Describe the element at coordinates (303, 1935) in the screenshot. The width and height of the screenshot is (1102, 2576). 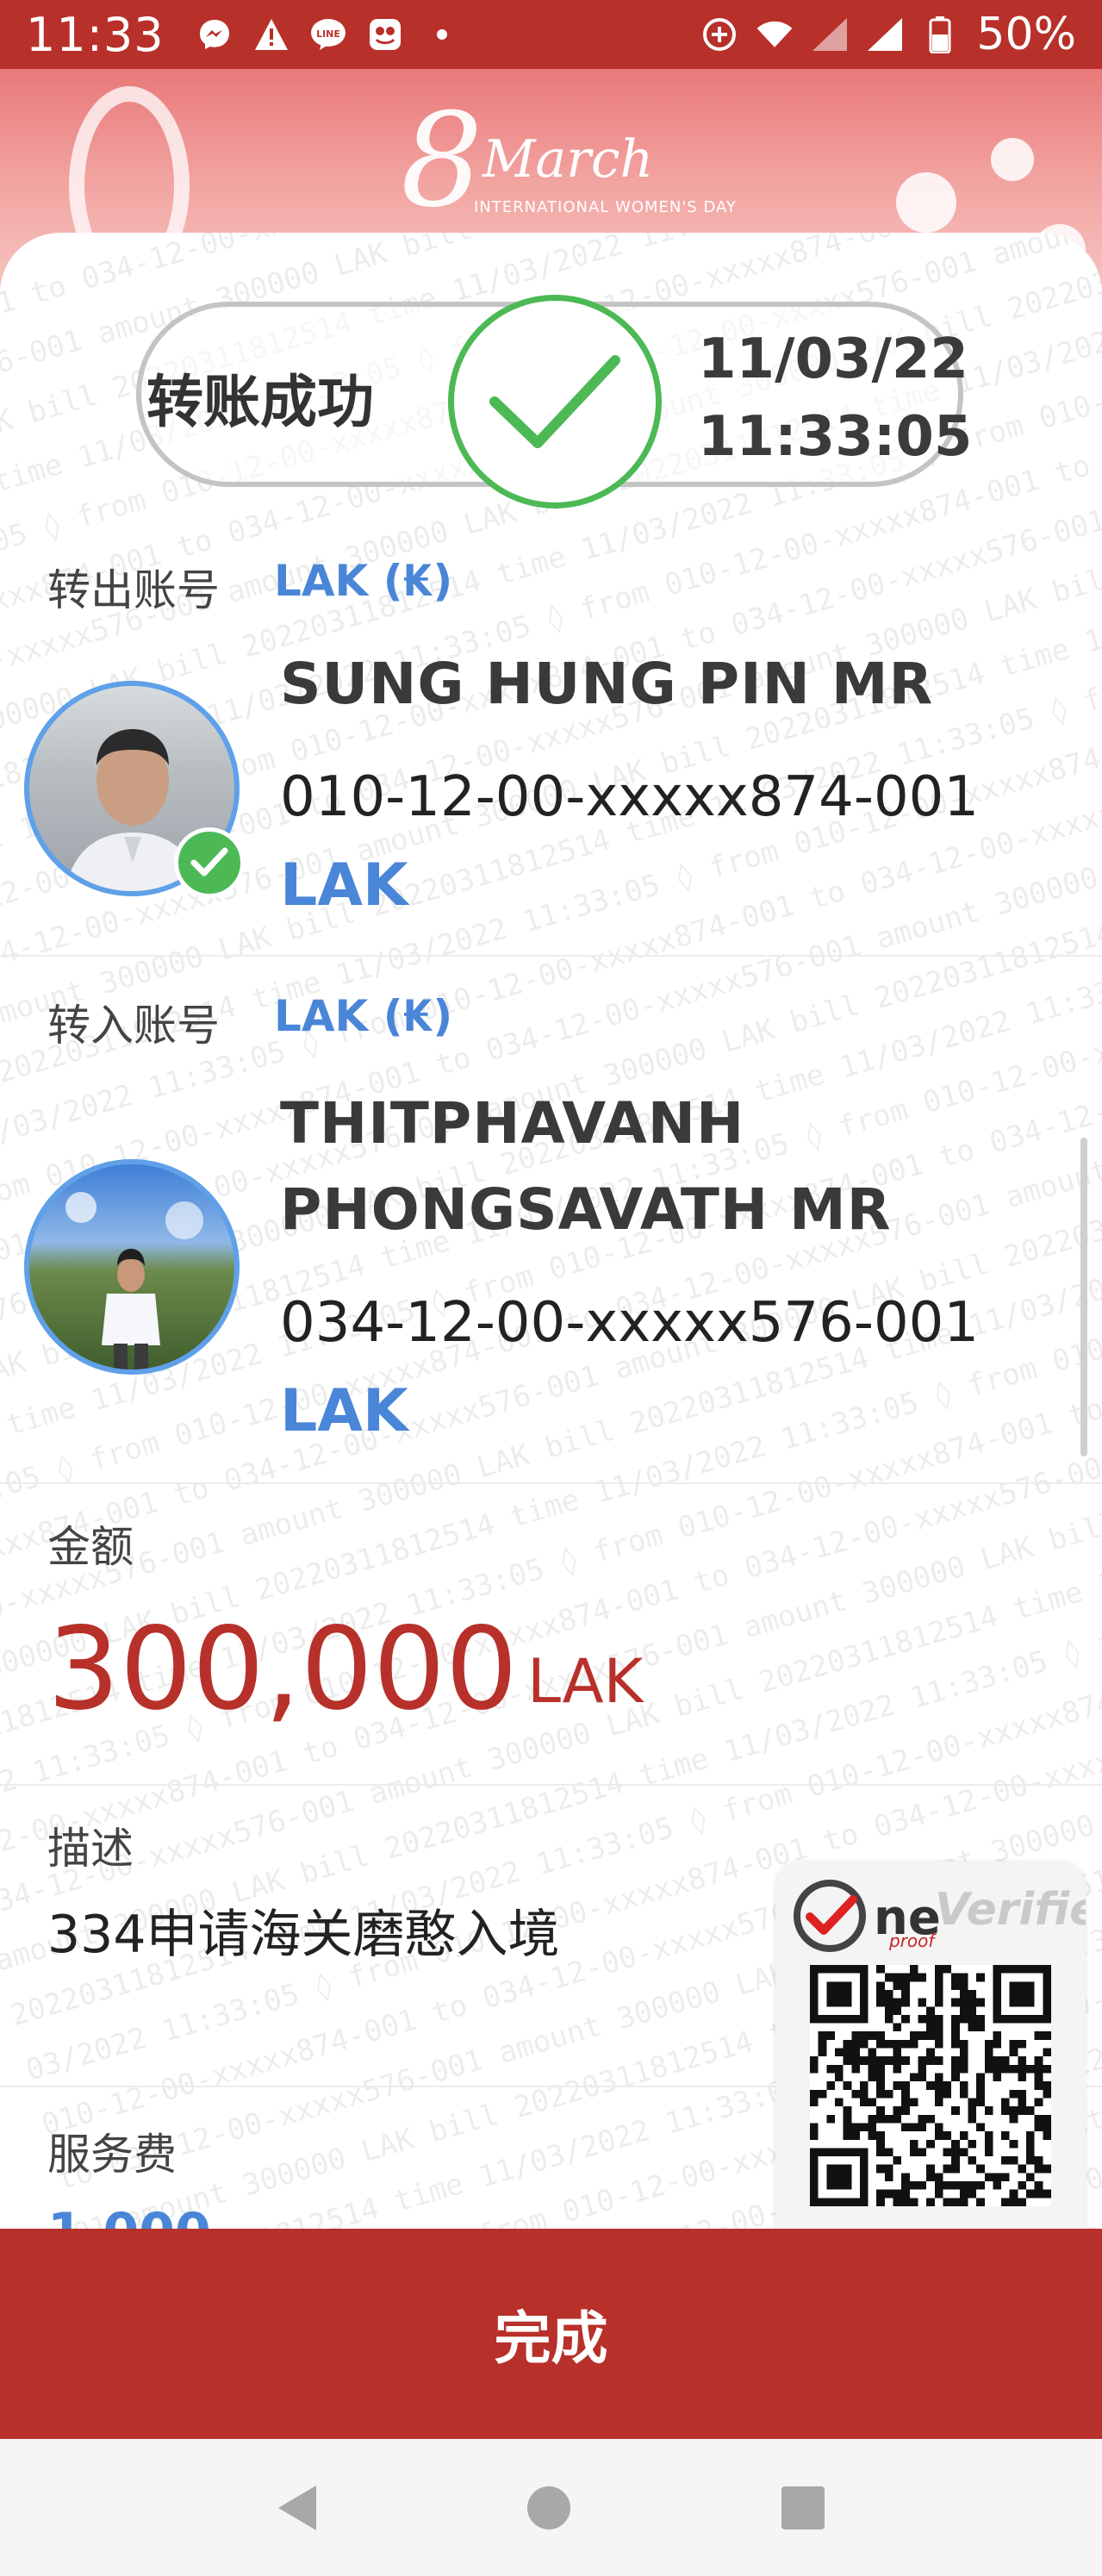
I see `description-text: 334申请海关磨憨入境` at that location.